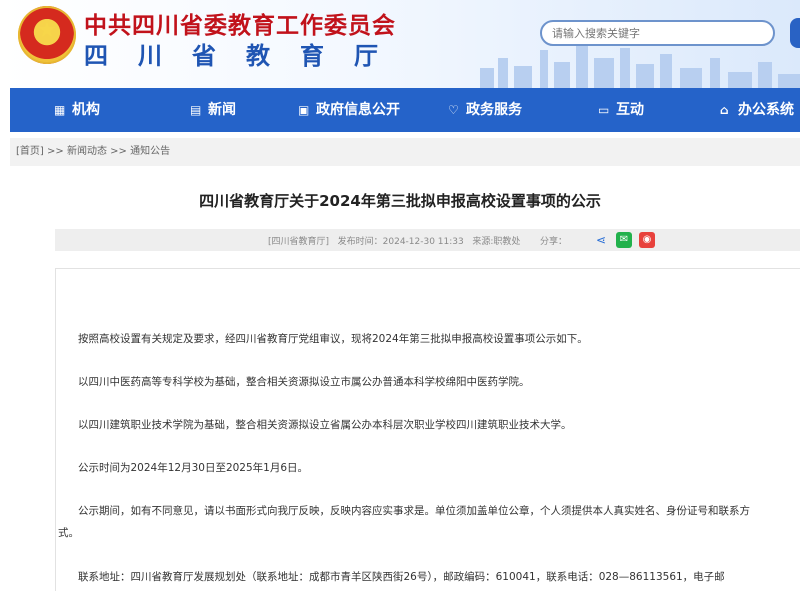 The image size is (800, 591). Describe the element at coordinates (635, 64) in the screenshot. I see `city-skyline-decoration` at that location.